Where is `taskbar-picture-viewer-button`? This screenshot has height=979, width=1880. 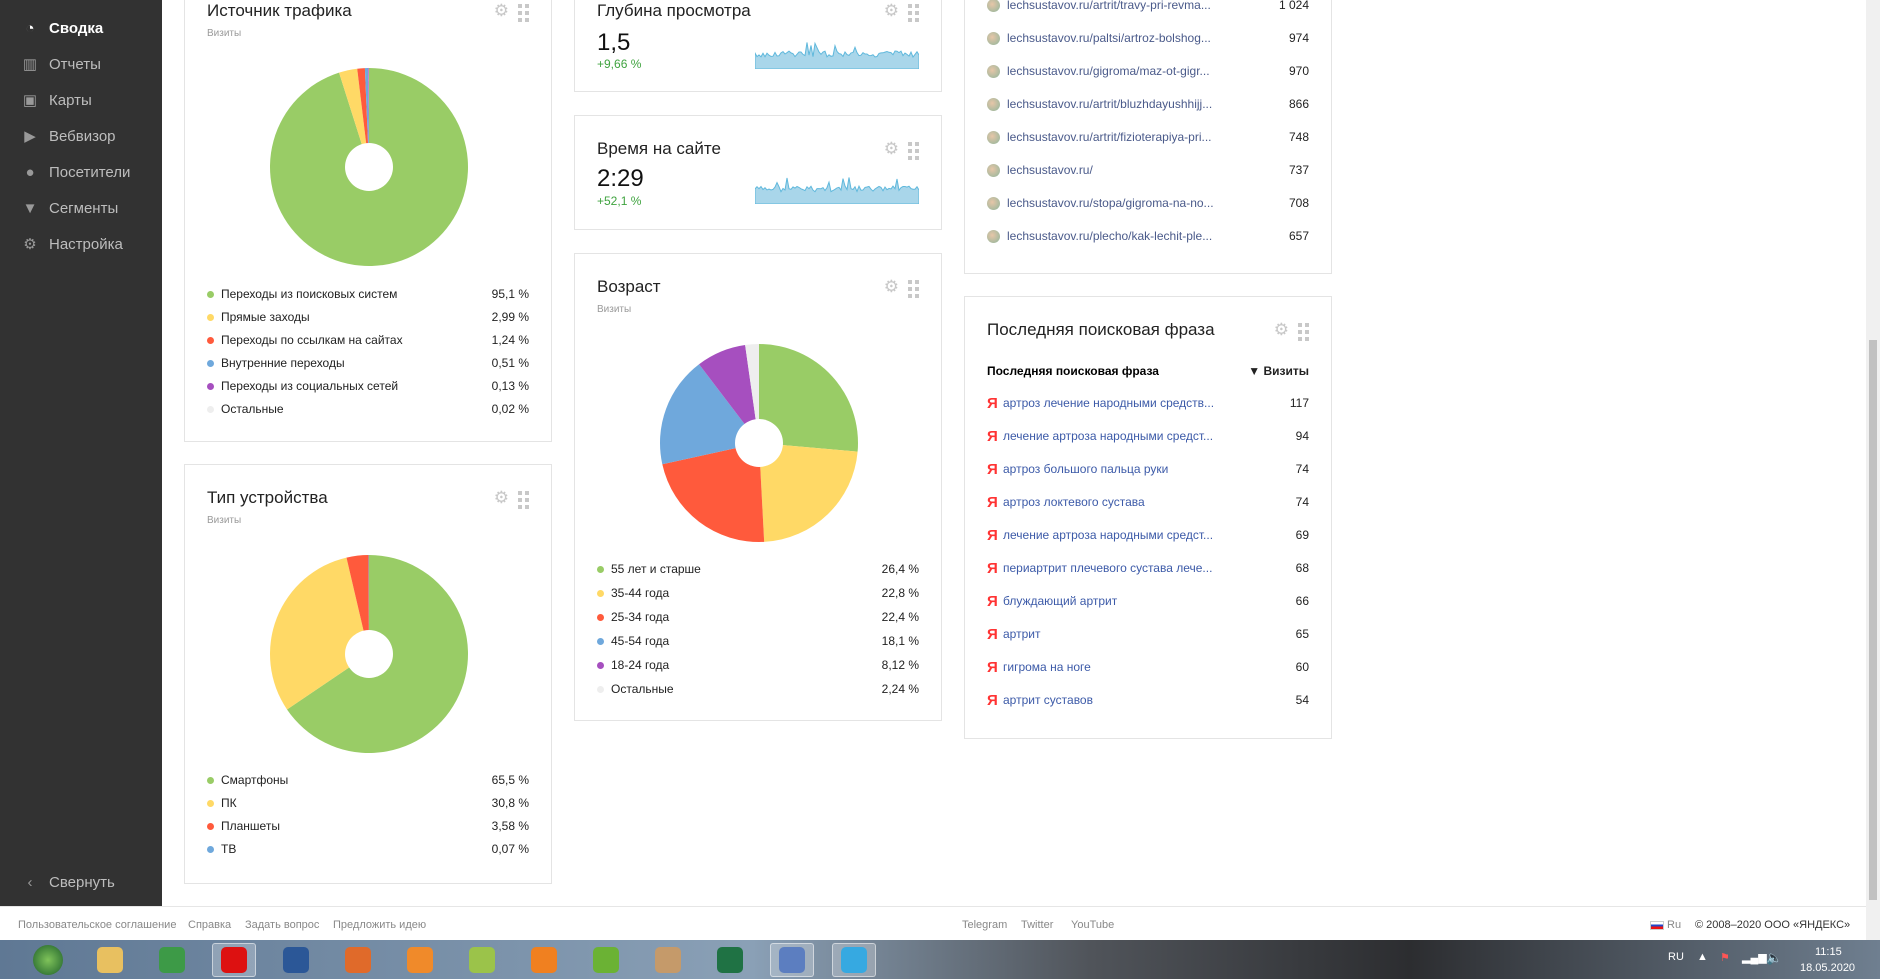 taskbar-picture-viewer-button is located at coordinates (358, 960).